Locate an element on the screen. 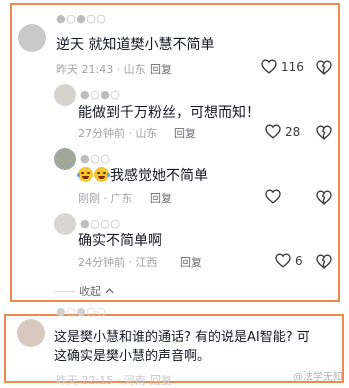 Image resolution: width=349 pixels, height=388 pixels. comment-text: 这确实是樊小慧的声音啊。 is located at coordinates (132, 356).